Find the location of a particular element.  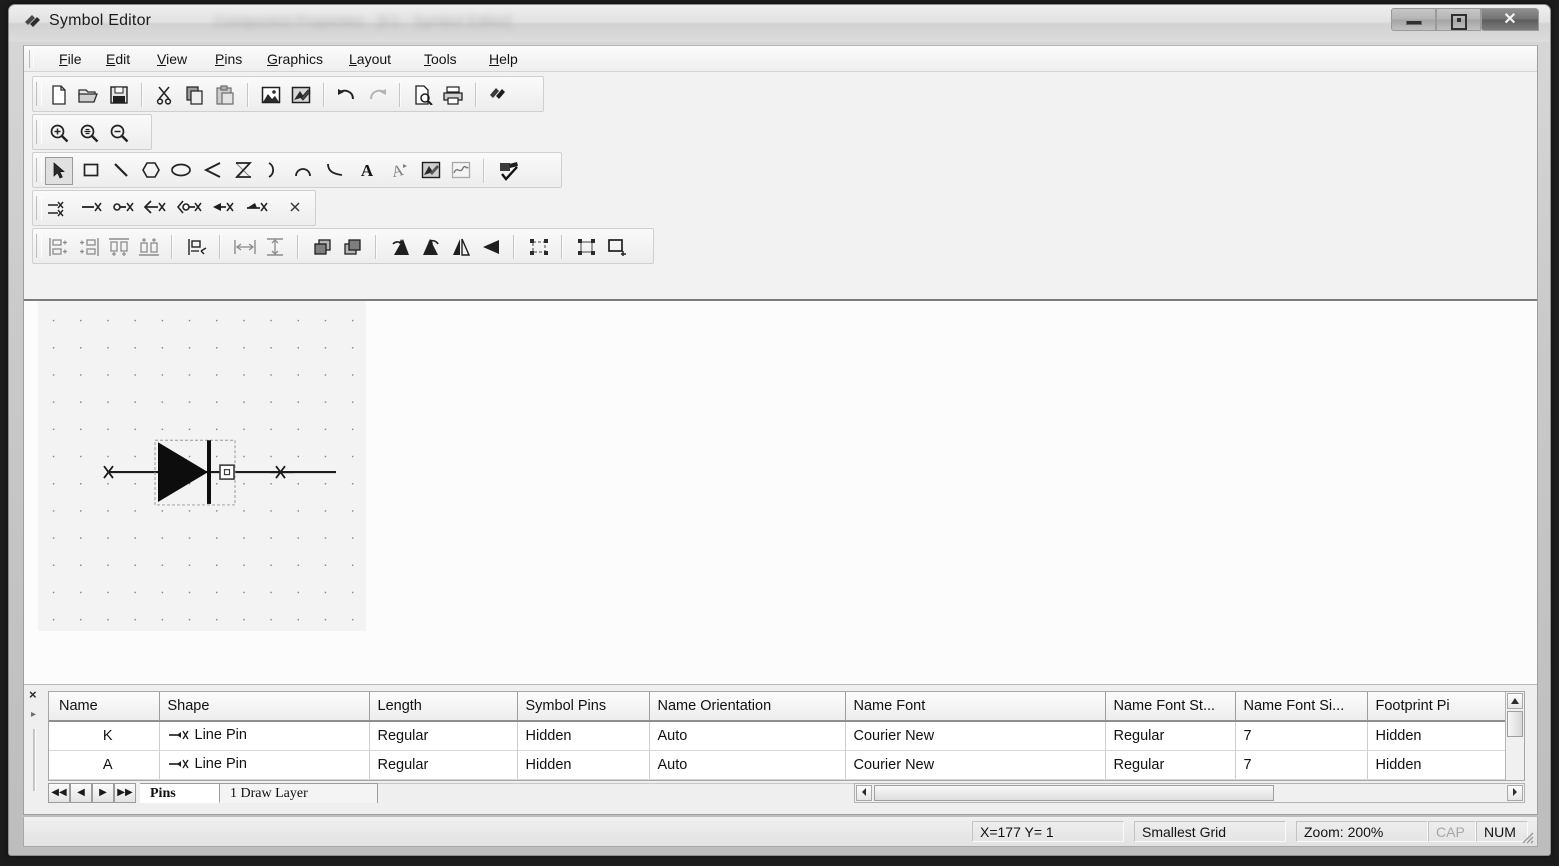

scroll-up-icon is located at coordinates (1515, 701).